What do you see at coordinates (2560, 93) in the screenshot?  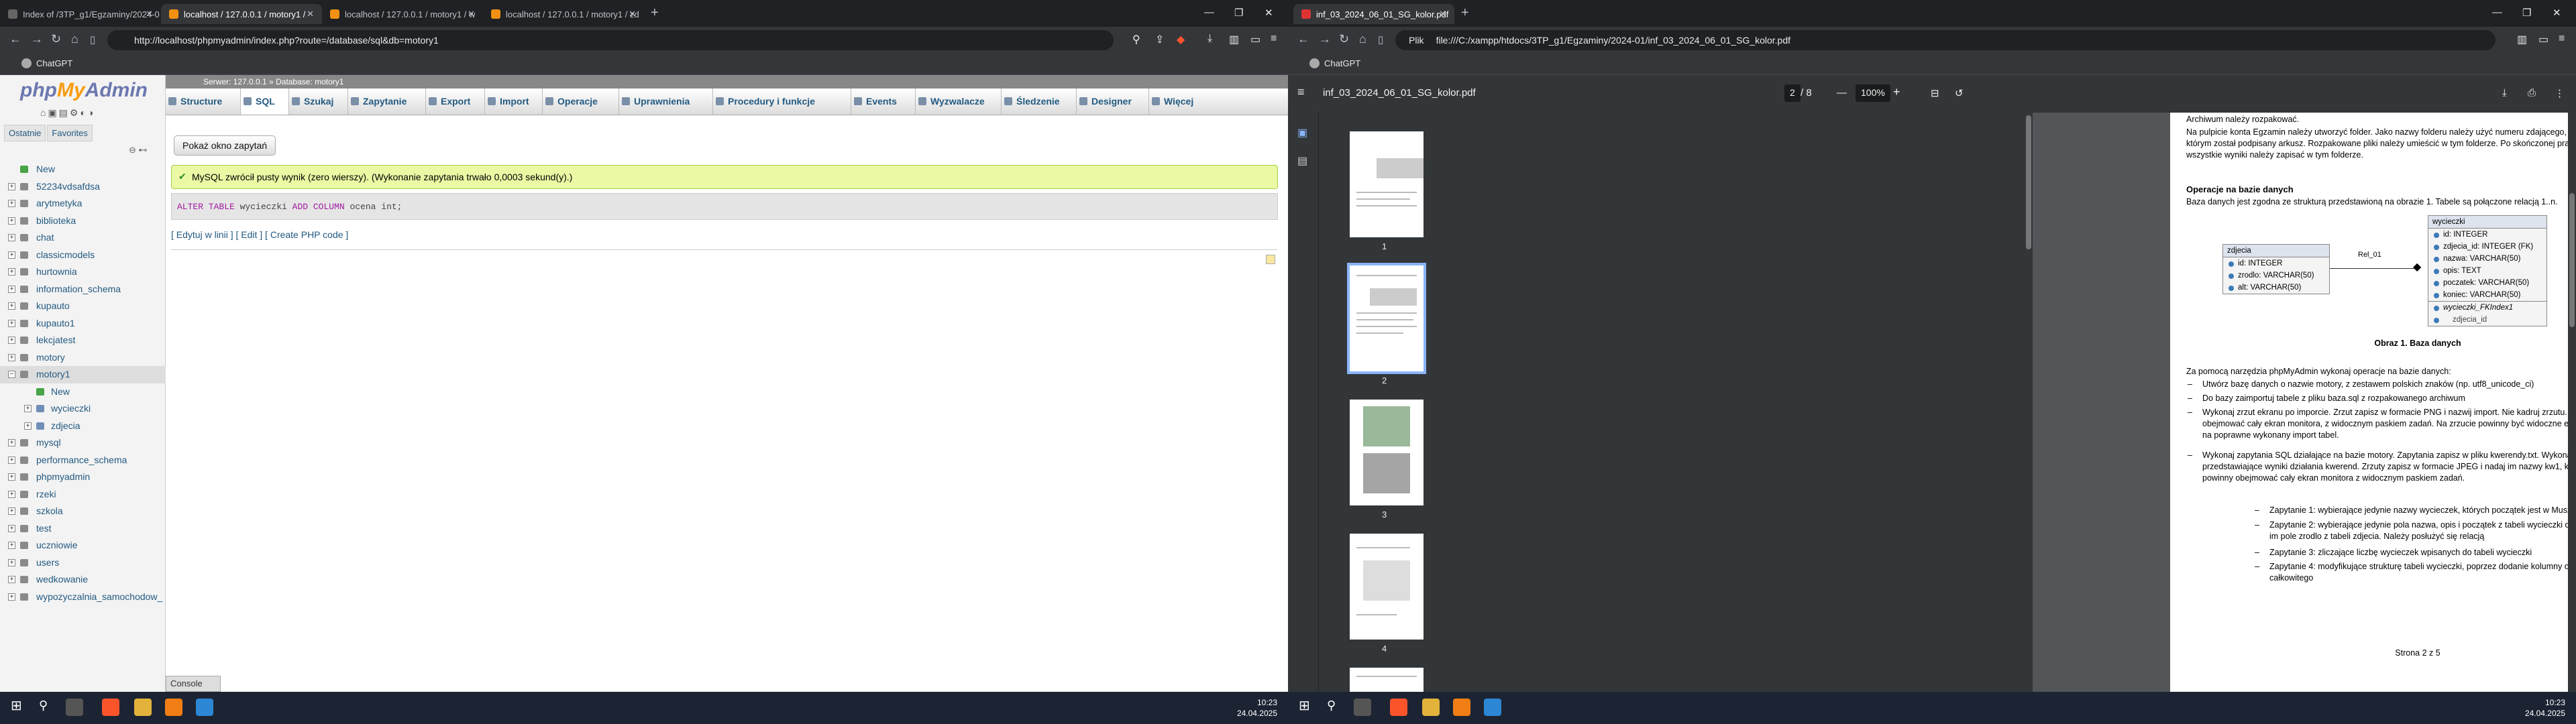 I see `more-options-icon: ⋮` at bounding box center [2560, 93].